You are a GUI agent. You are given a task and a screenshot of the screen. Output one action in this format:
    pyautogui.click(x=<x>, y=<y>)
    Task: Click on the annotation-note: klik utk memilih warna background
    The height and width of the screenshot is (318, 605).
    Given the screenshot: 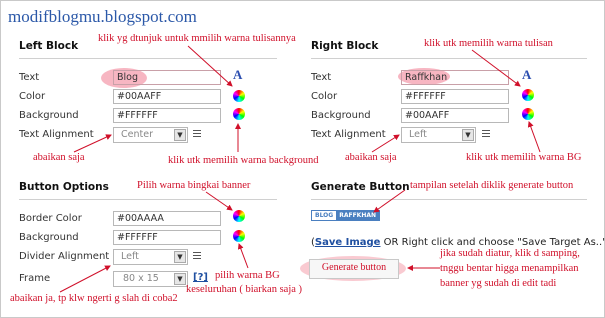 What is the action you would take?
    pyautogui.click(x=243, y=160)
    